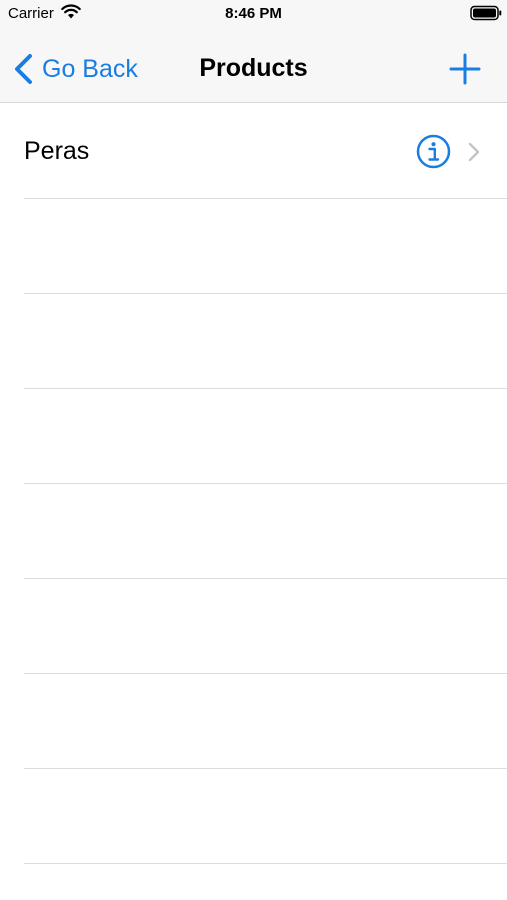 This screenshot has height=900, width=507. I want to click on table-row: Peras, so click(253, 151).